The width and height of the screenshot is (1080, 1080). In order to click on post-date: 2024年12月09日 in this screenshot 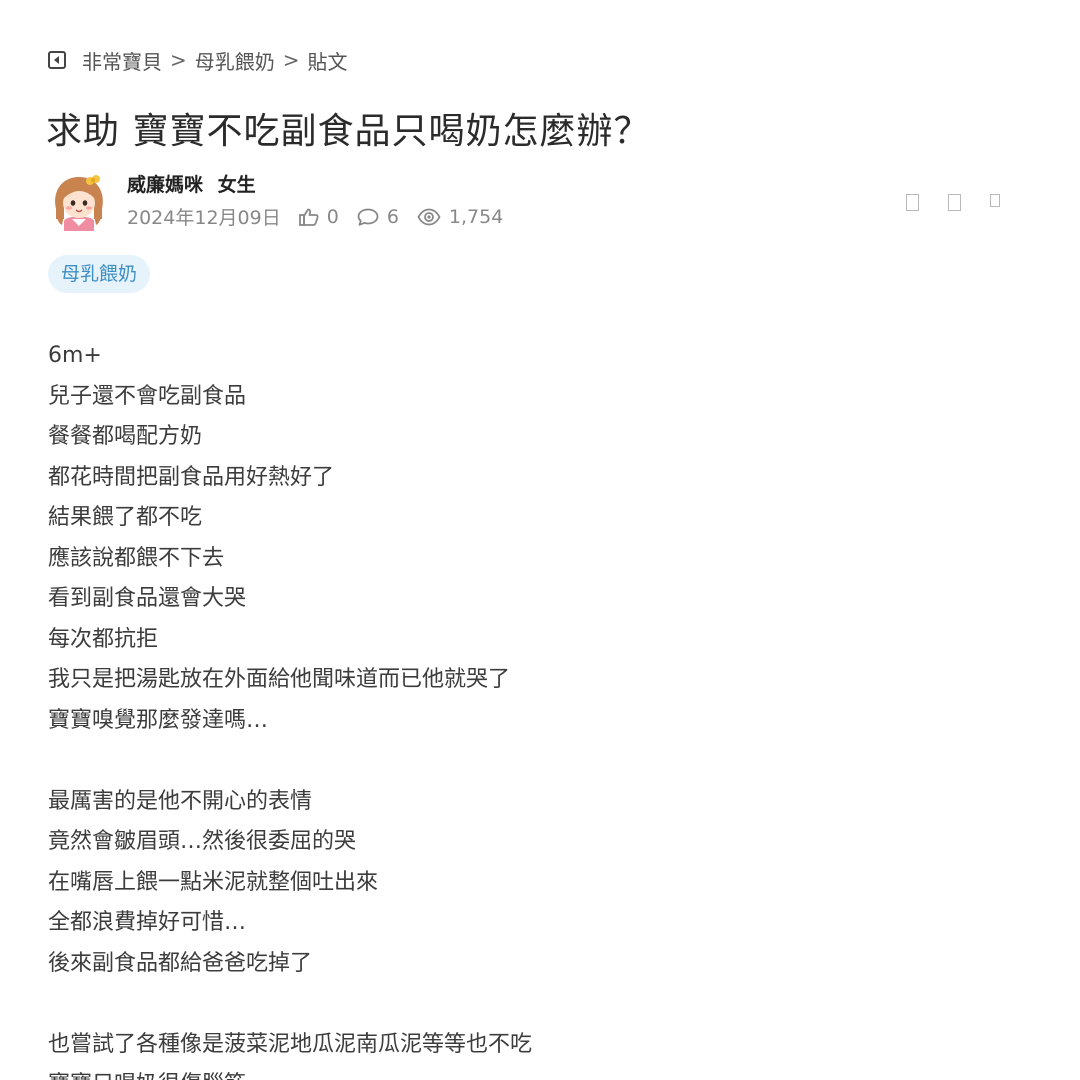, I will do `click(204, 218)`.